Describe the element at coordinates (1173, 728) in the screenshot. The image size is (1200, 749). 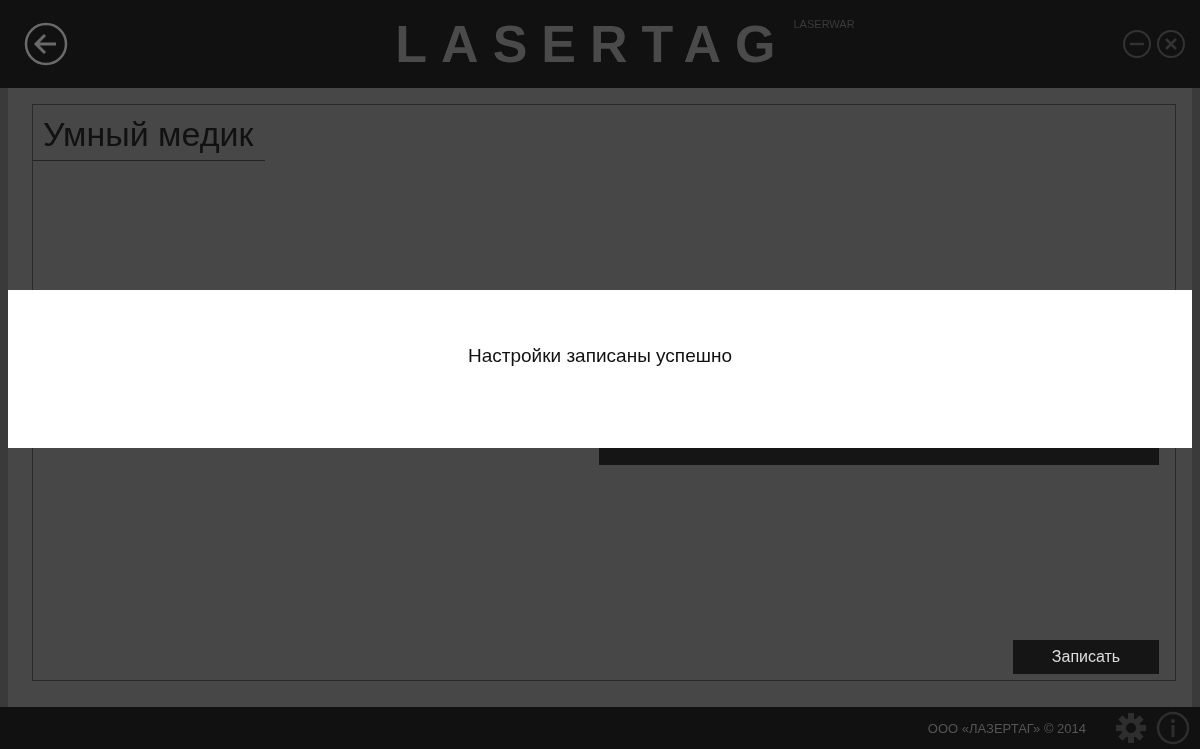
I see `info-icon` at that location.